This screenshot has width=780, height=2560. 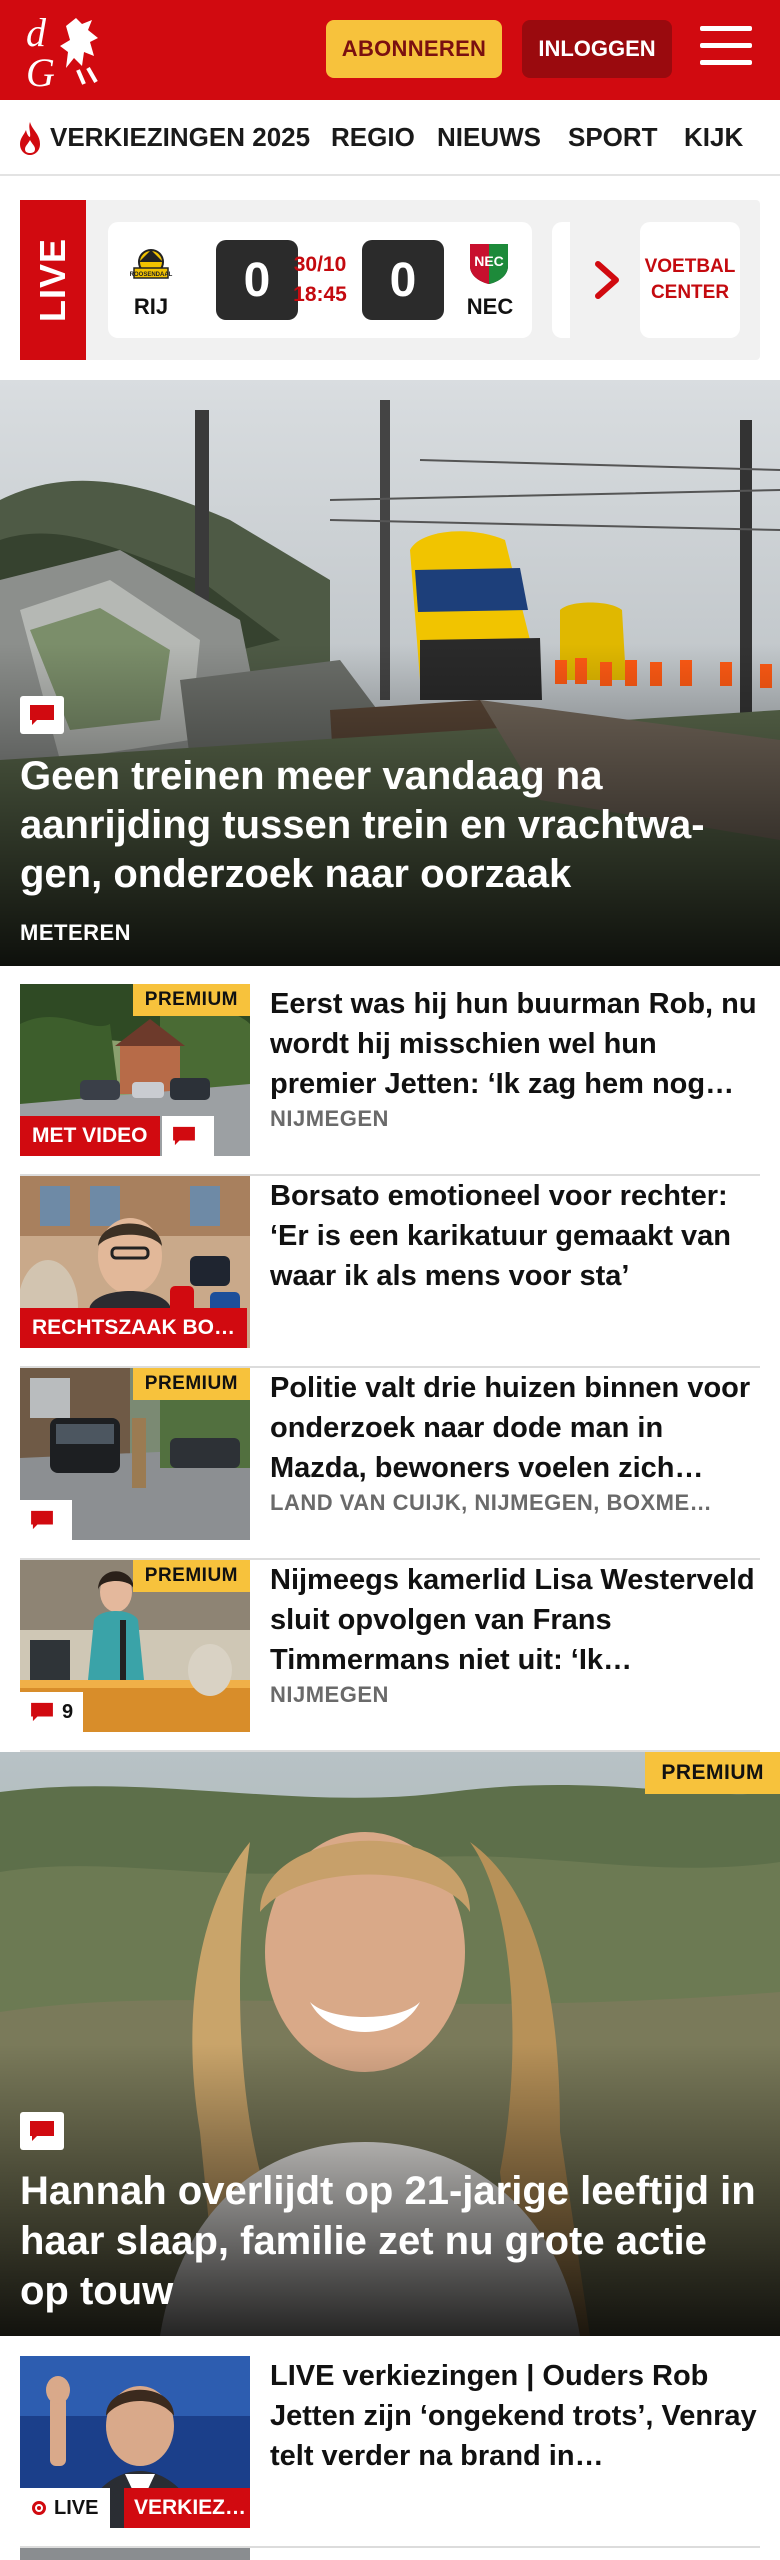 What do you see at coordinates (151, 275) in the screenshot?
I see `svg-text: ROOSENDAAL` at bounding box center [151, 275].